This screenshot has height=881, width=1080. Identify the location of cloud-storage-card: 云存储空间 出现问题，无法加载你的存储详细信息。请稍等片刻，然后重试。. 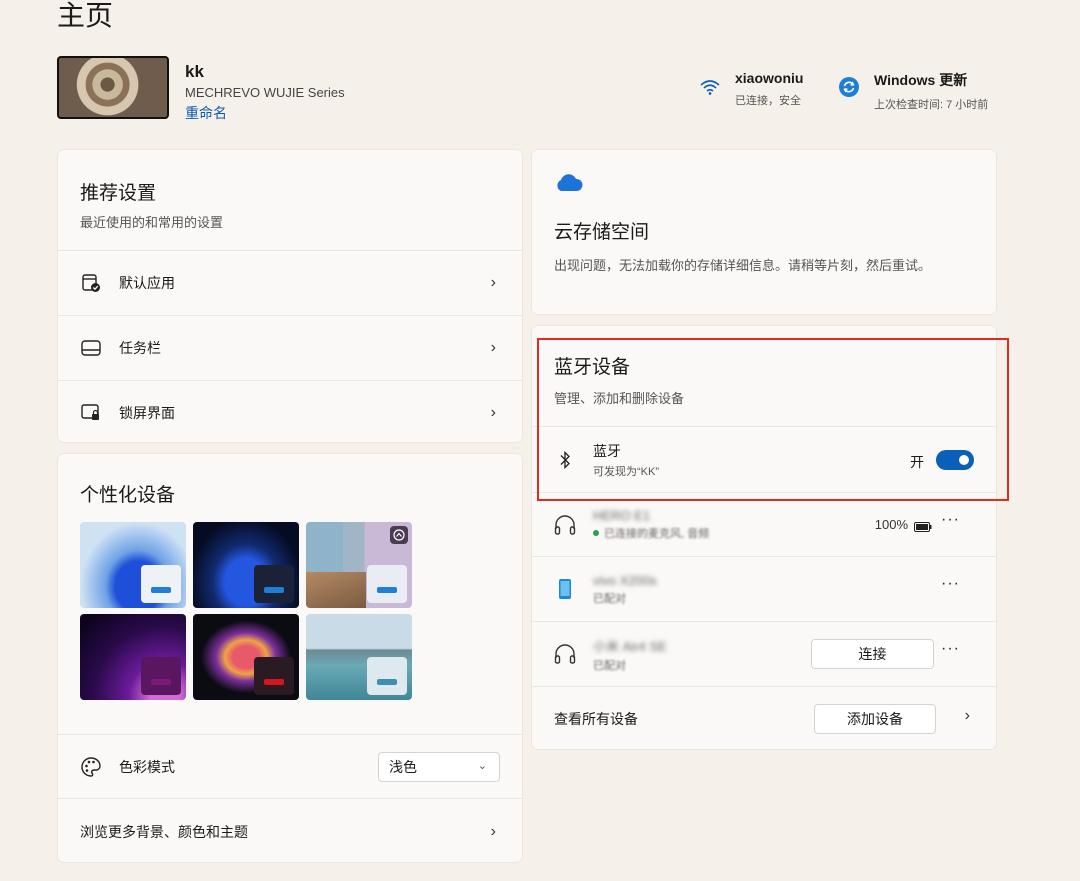
(764, 232).